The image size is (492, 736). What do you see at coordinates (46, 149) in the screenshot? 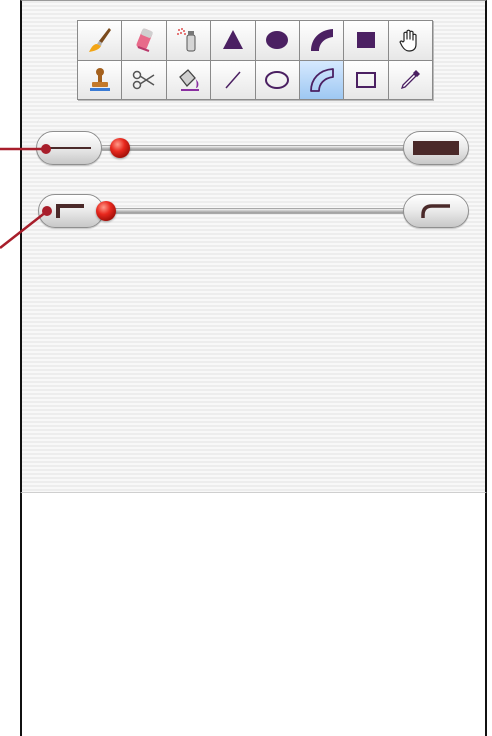
I see `callout-dot-width` at bounding box center [46, 149].